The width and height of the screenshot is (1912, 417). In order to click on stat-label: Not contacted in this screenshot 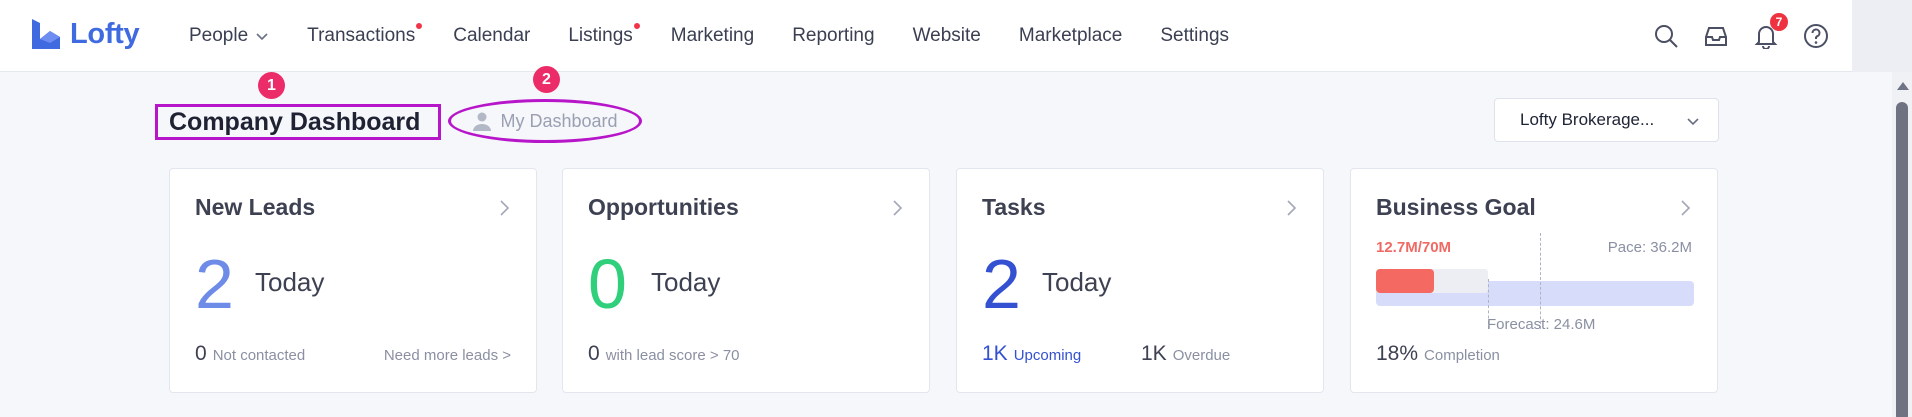, I will do `click(259, 355)`.